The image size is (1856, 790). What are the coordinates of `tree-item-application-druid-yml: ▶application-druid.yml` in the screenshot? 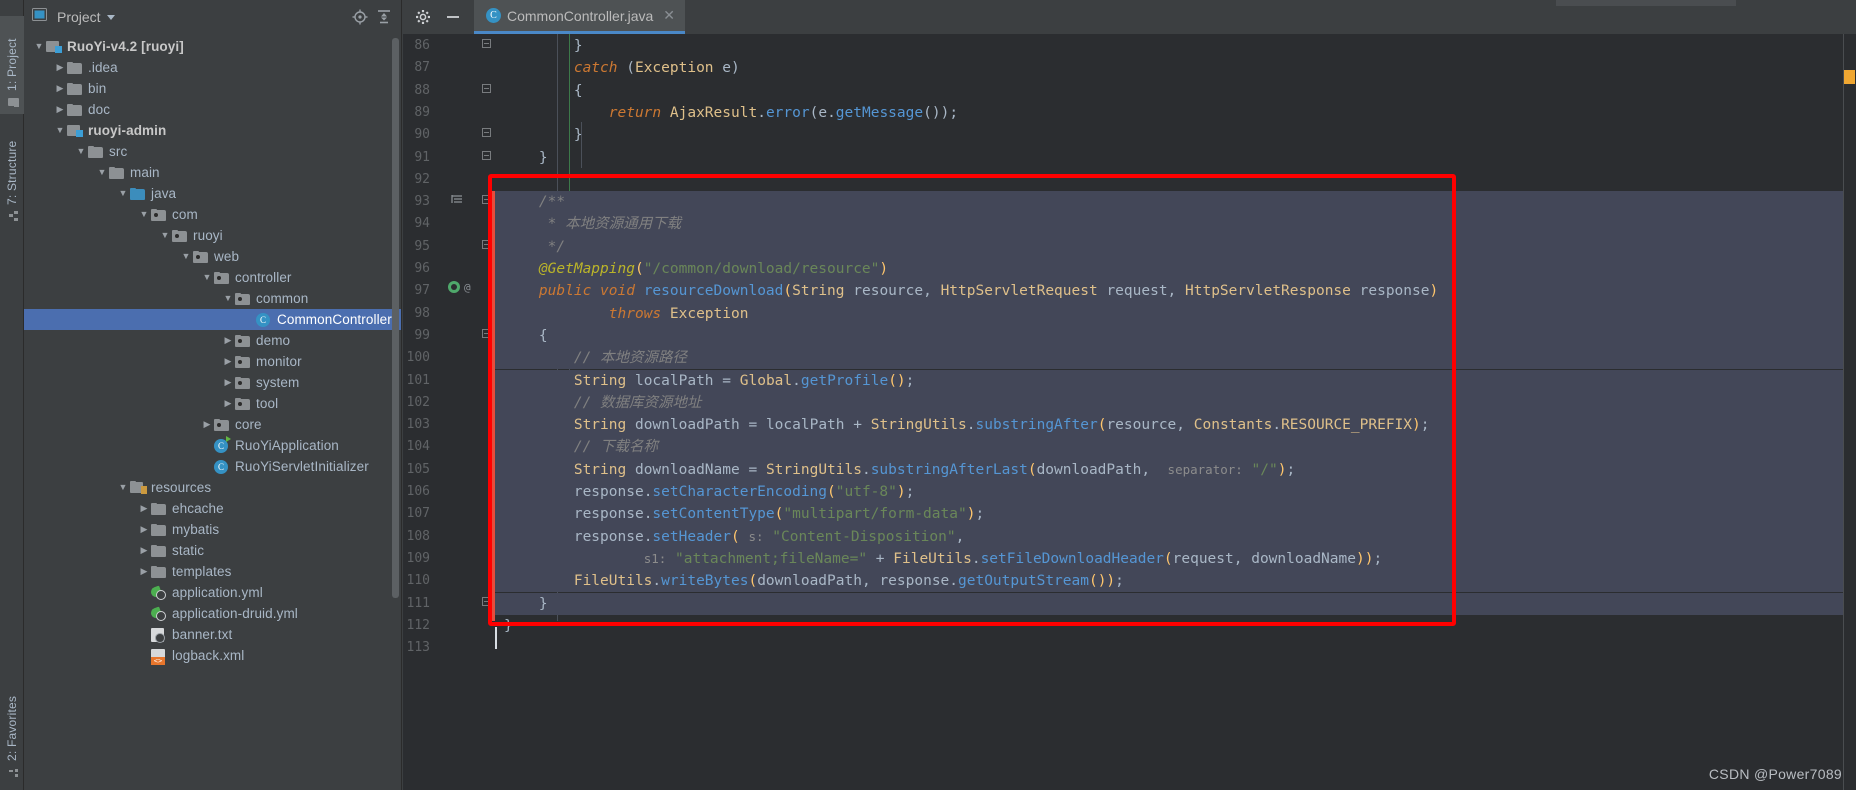 It's located at (212, 613).